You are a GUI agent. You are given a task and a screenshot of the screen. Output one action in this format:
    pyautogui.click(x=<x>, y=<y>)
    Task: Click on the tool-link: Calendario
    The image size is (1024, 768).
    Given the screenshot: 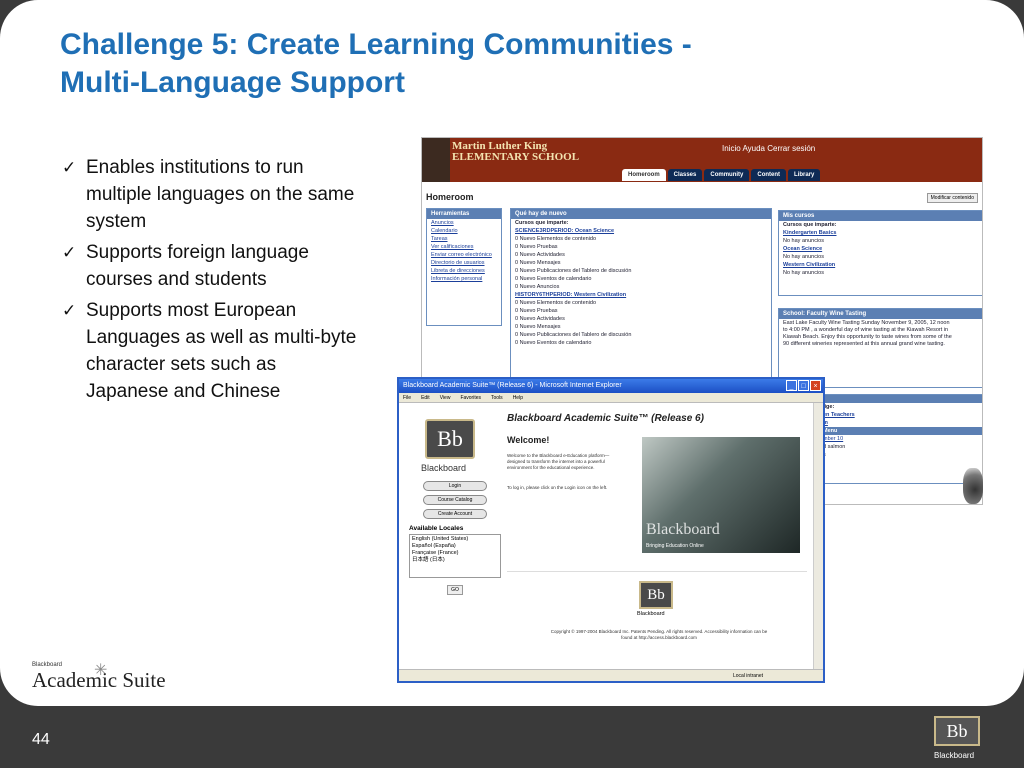 What is the action you would take?
    pyautogui.click(x=464, y=231)
    